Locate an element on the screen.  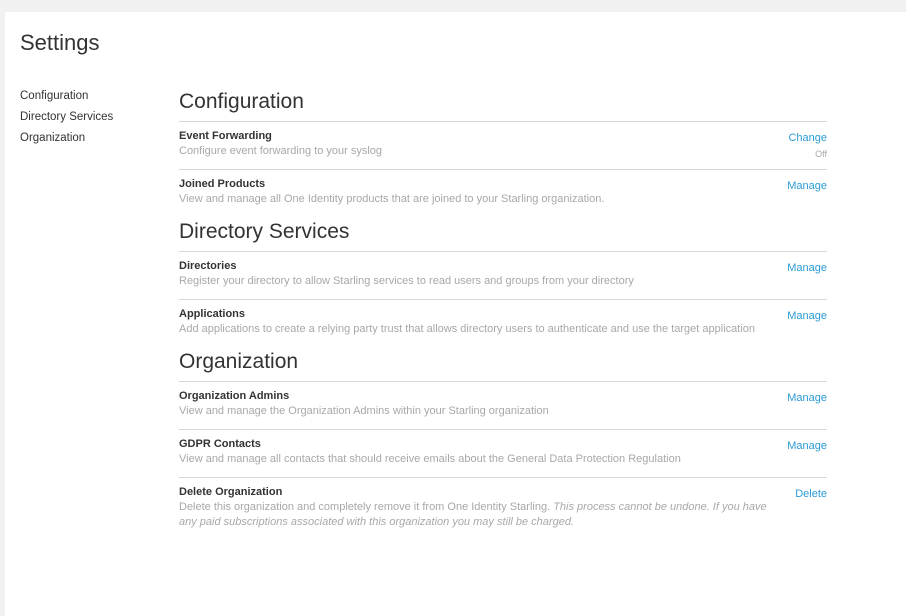
event-forwarding-change-link: Change is located at coordinates (807, 138).